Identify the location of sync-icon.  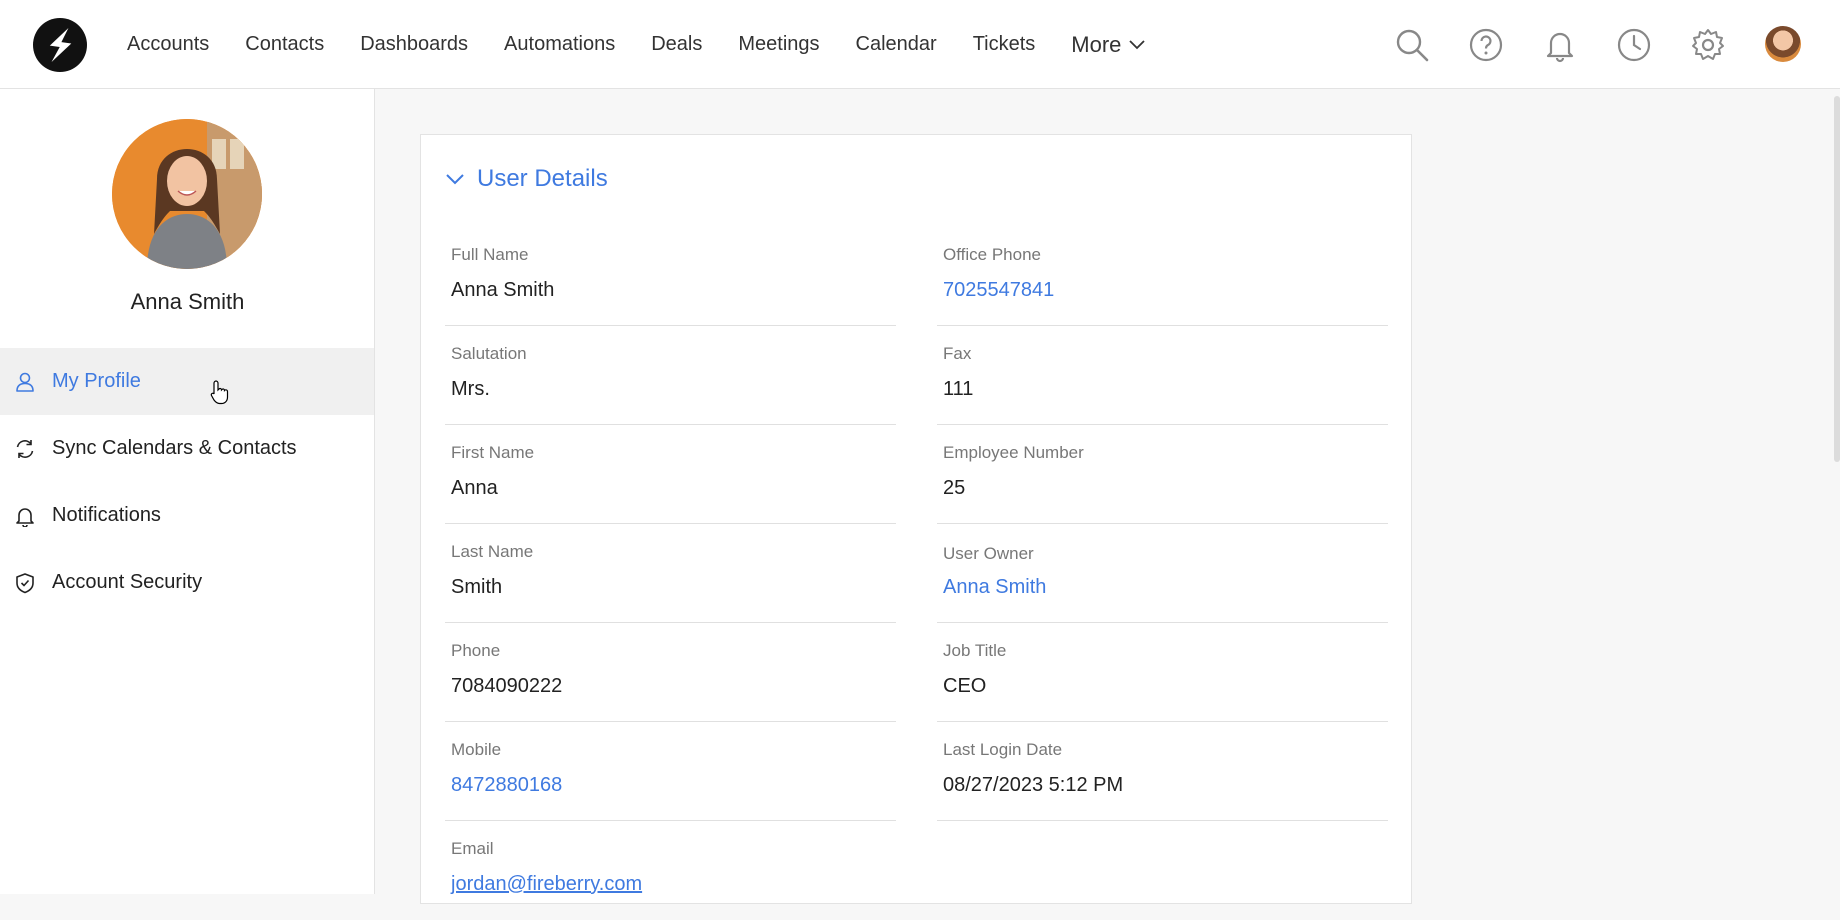
(25, 448).